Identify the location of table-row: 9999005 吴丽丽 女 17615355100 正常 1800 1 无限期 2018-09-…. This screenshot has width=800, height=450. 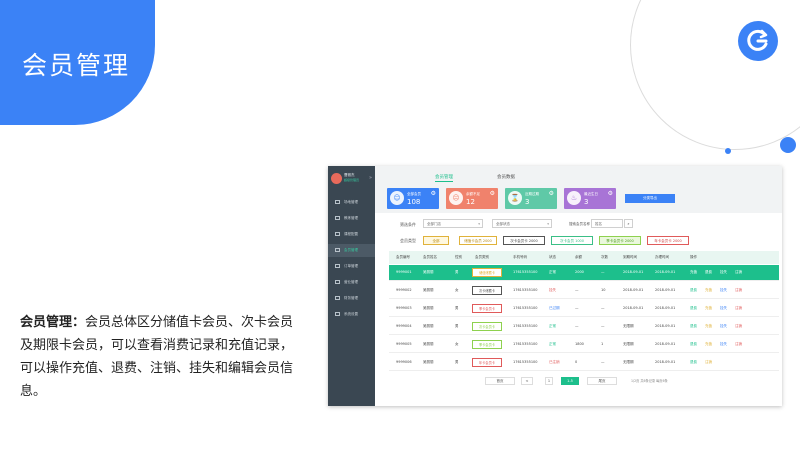
(584, 345).